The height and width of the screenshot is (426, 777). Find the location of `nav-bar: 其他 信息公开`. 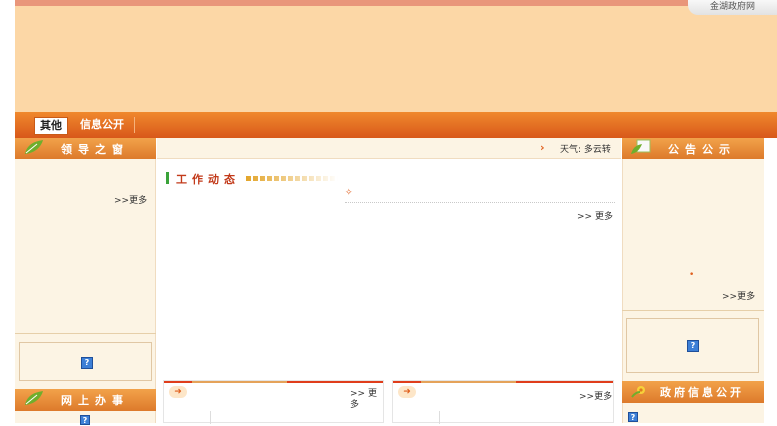

nav-bar: 其他 信息公开 is located at coordinates (396, 125).